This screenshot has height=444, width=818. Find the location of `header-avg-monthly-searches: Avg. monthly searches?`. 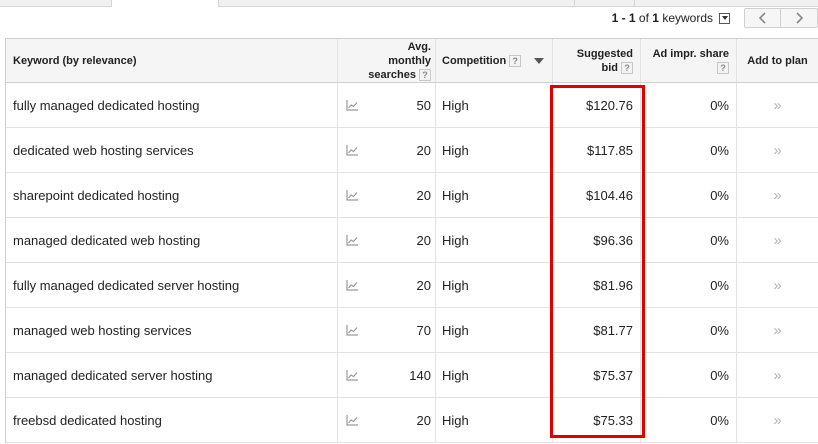

header-avg-monthly-searches: Avg. monthly searches? is located at coordinates (401, 60).